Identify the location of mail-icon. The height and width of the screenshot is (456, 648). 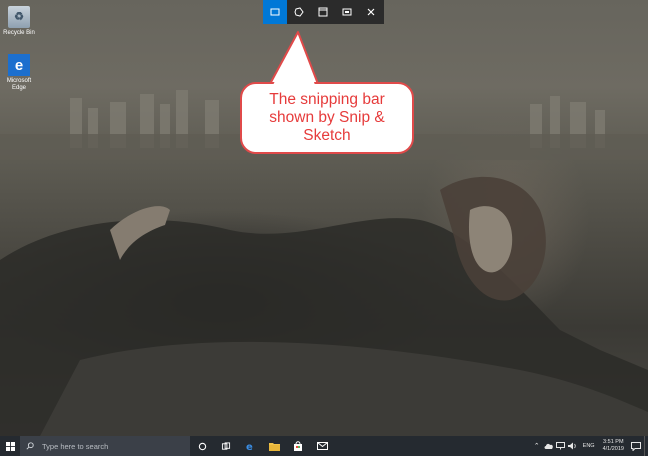
(322, 446).